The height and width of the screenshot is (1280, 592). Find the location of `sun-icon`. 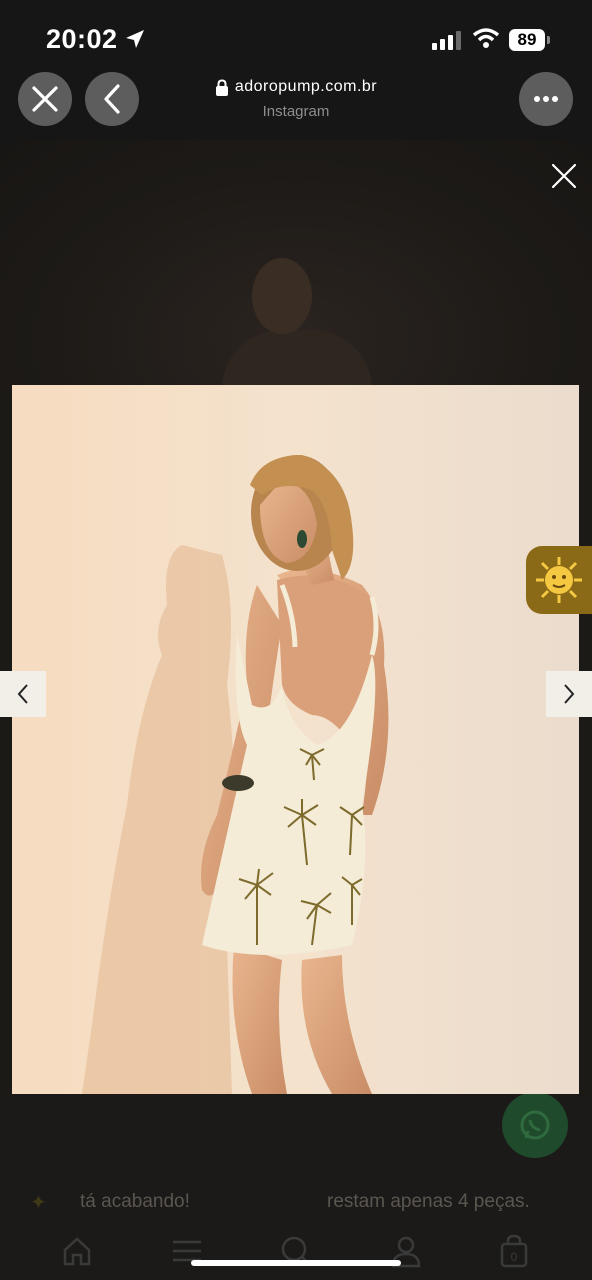

sun-icon is located at coordinates (559, 580).